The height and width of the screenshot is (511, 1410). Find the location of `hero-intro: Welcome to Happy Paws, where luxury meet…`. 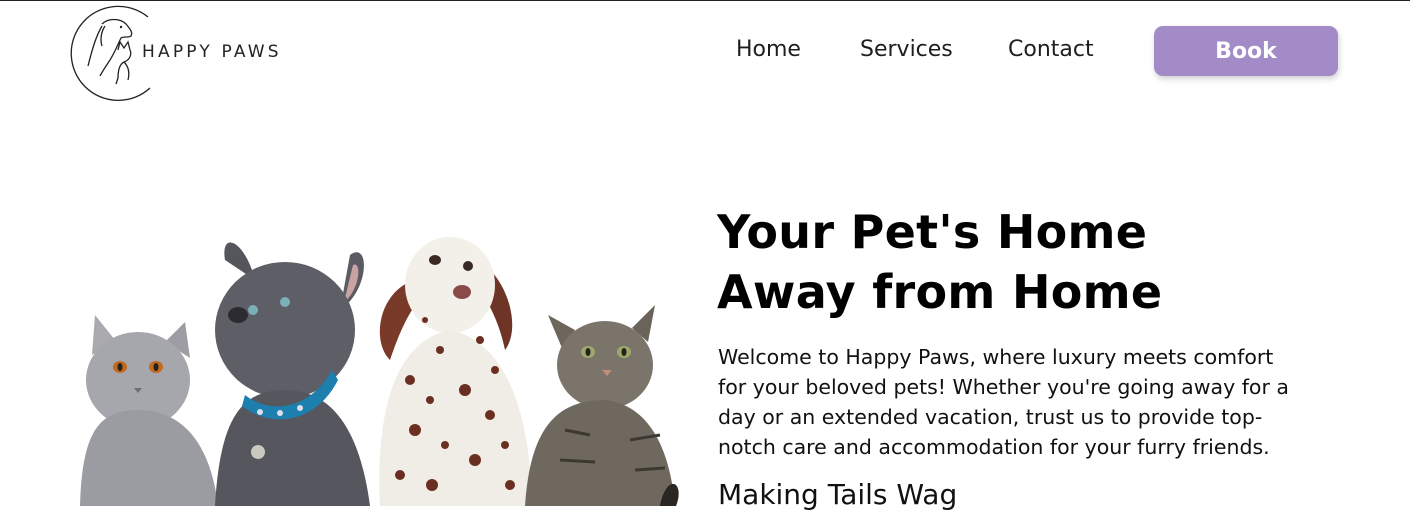

hero-intro: Welcome to Happy Paws, where luxury meet… is located at coordinates (1018, 402).